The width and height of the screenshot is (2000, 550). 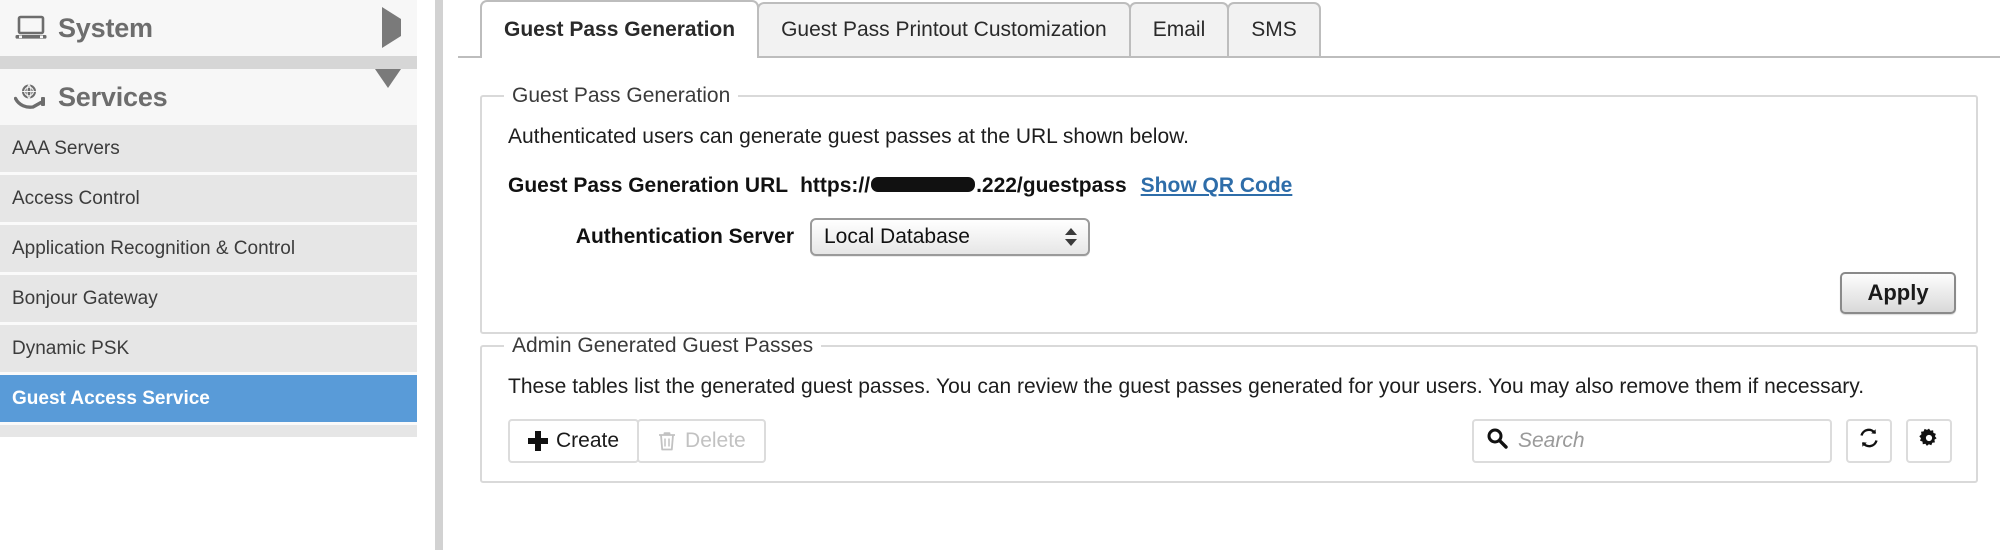 What do you see at coordinates (388, 87) in the screenshot?
I see `chevron-down-icon` at bounding box center [388, 87].